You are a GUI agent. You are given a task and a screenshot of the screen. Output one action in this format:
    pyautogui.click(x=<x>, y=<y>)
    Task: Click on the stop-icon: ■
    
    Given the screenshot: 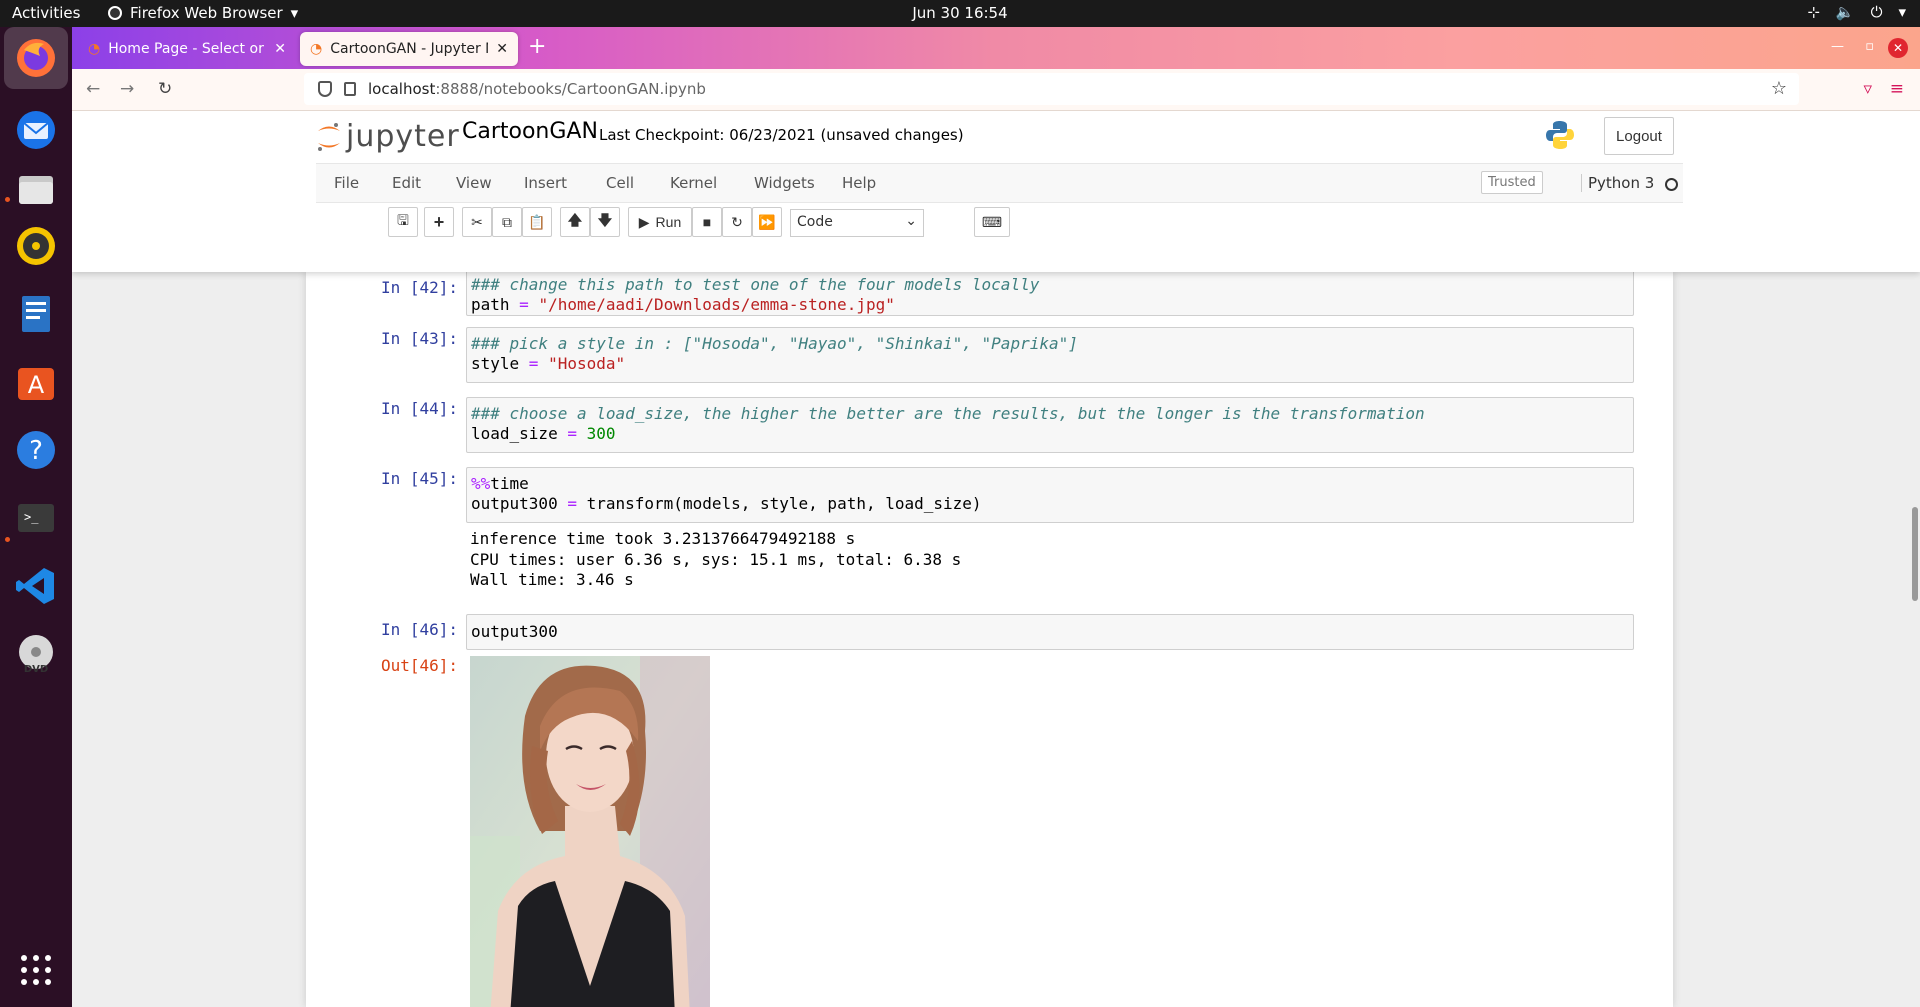 What is the action you would take?
    pyautogui.click(x=707, y=222)
    